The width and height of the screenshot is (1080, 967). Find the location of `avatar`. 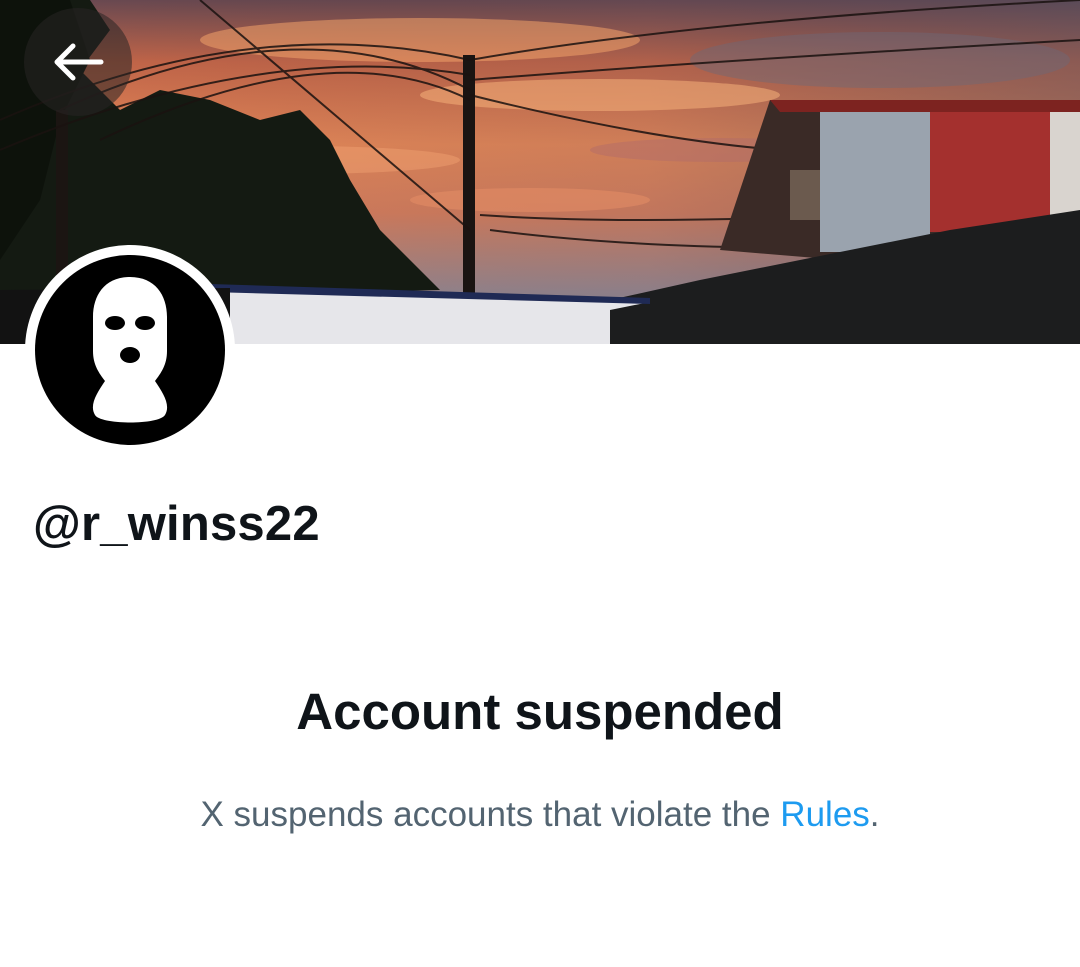

avatar is located at coordinates (130, 350).